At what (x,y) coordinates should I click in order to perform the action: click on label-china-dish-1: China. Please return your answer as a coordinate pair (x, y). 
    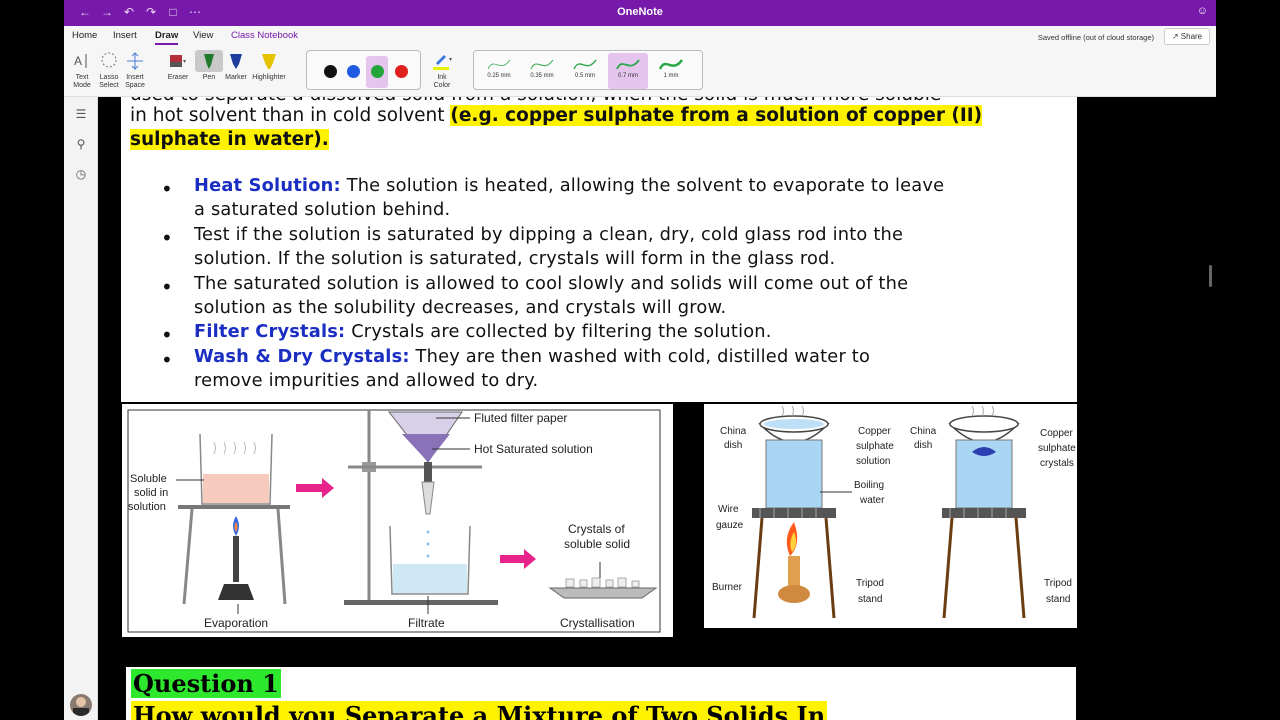
    Looking at the image, I should click on (733, 431).